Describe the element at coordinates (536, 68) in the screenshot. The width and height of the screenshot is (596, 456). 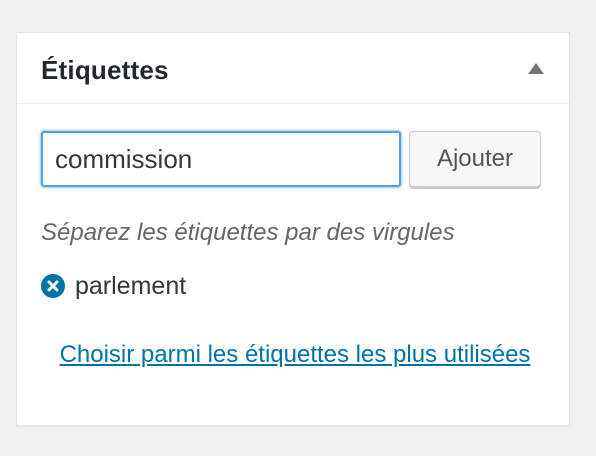
I see `triangle-up-icon` at that location.